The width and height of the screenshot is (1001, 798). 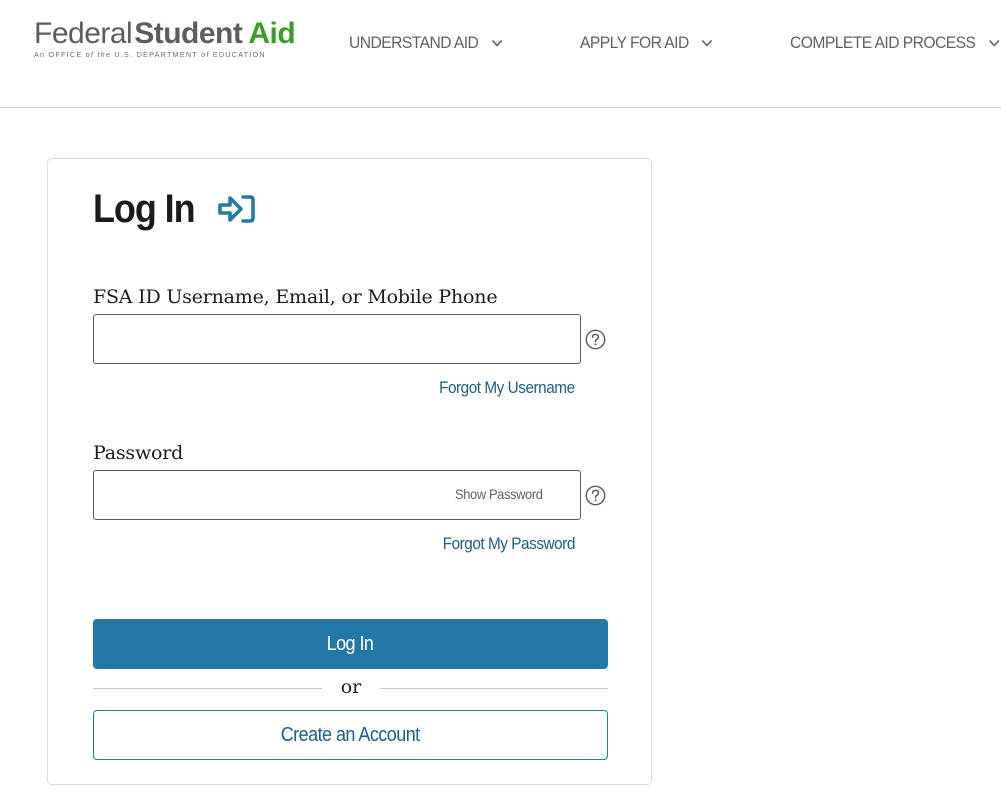 I want to click on nav-label: APPLY FOR AID, so click(x=634, y=42).